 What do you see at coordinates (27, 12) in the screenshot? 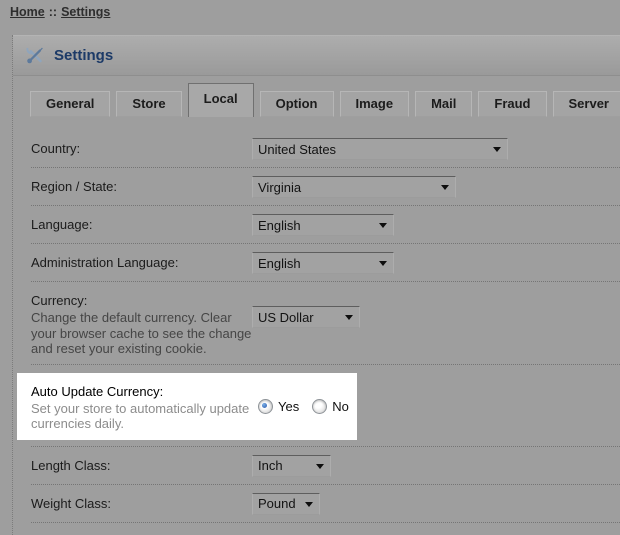
I see `breadcrumb-home-link: Home` at bounding box center [27, 12].